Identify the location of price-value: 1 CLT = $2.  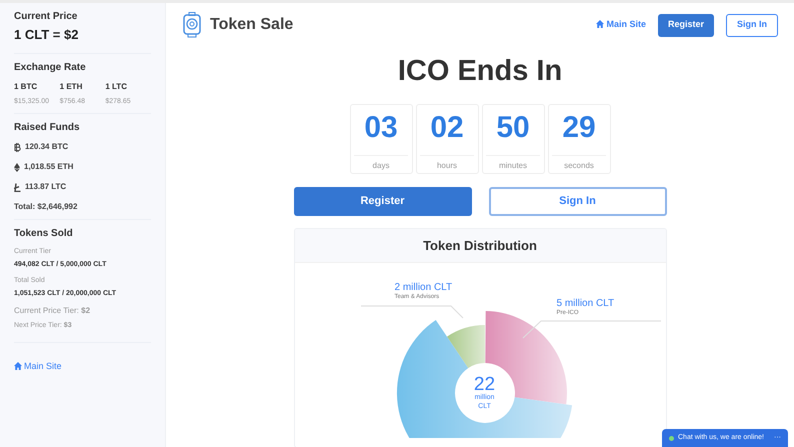
(47, 35).